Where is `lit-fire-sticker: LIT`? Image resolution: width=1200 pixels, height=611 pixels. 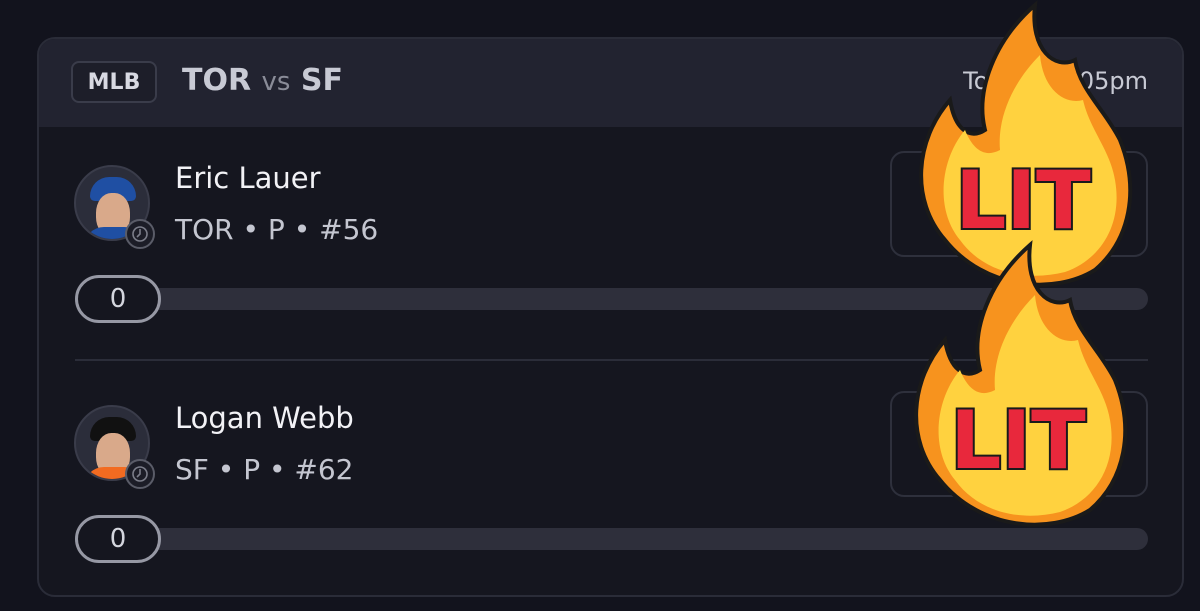
lit-fire-sticker: LIT is located at coordinates (1021, 383).